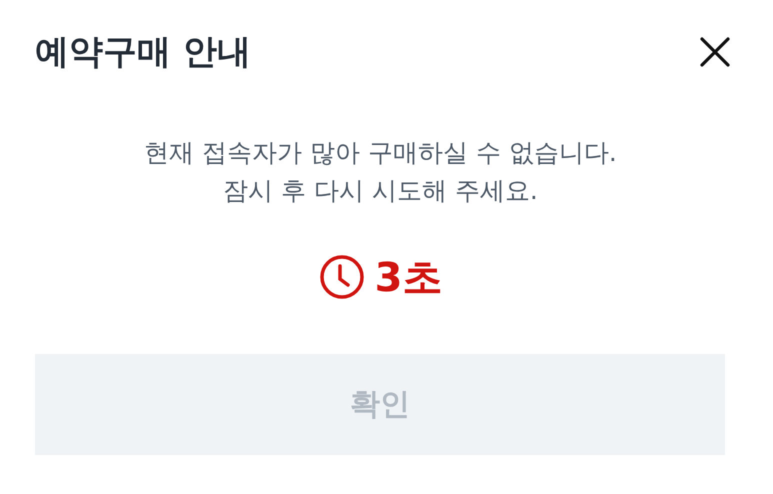  I want to click on close-icon, so click(715, 52).